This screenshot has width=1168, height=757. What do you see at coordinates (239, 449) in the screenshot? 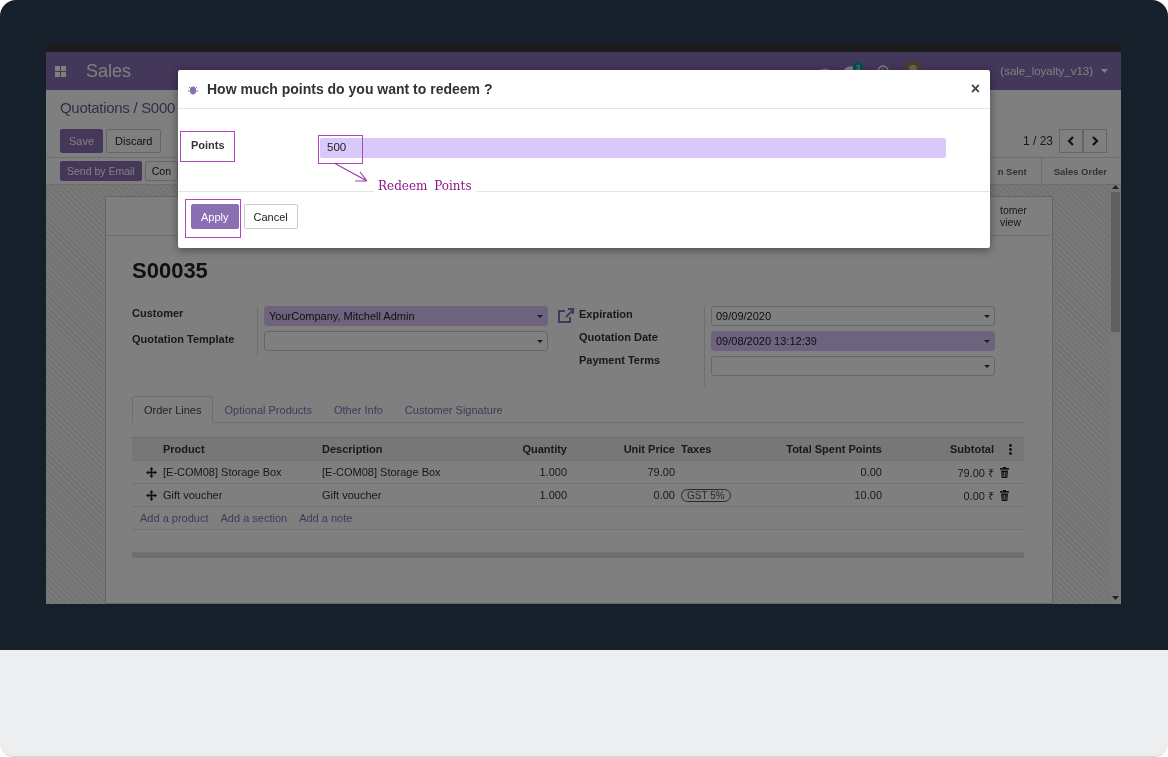
I see `column-header: Product` at bounding box center [239, 449].